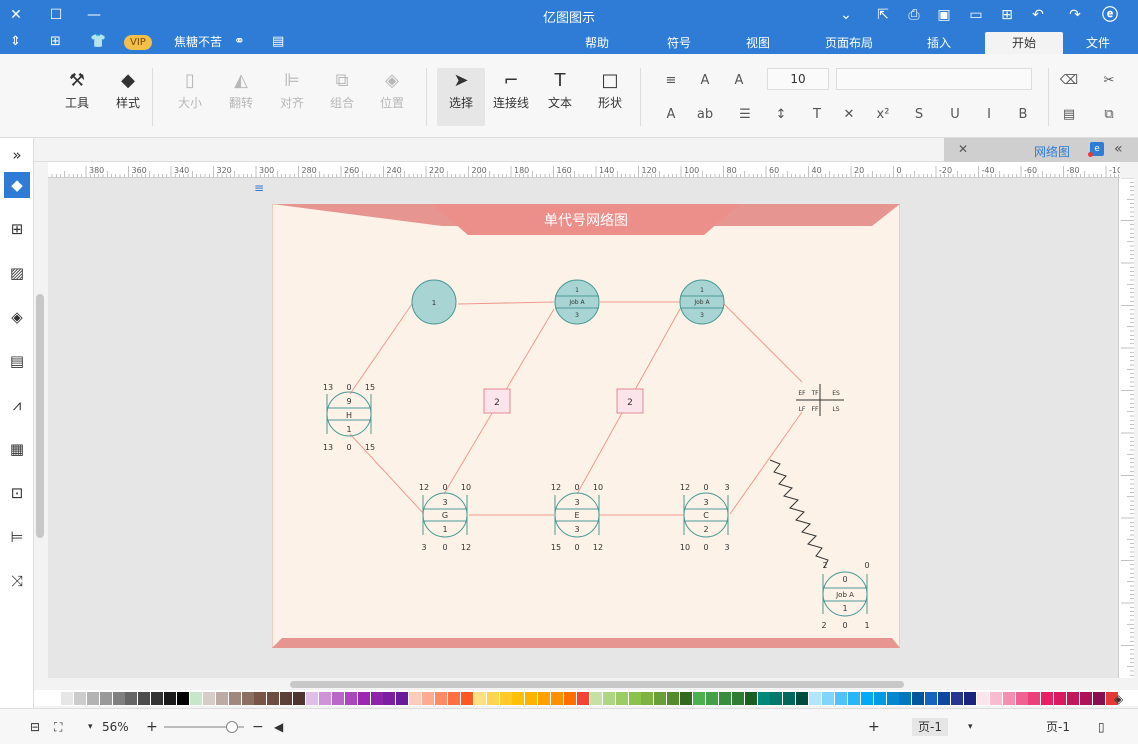 Image resolution: width=1138 pixels, height=744 pixels. What do you see at coordinates (35, 727) in the screenshot?
I see `fit-width-icon: ⊟` at bounding box center [35, 727].